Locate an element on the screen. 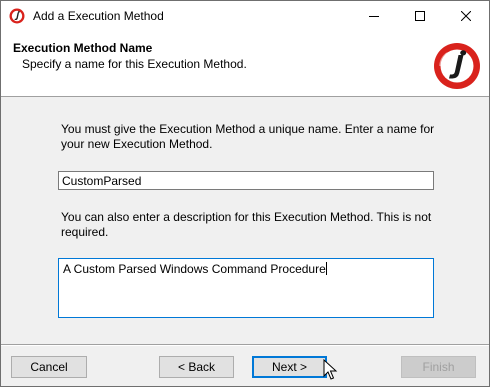 This screenshot has width=490, height=387. maximize-icon is located at coordinates (420, 16).